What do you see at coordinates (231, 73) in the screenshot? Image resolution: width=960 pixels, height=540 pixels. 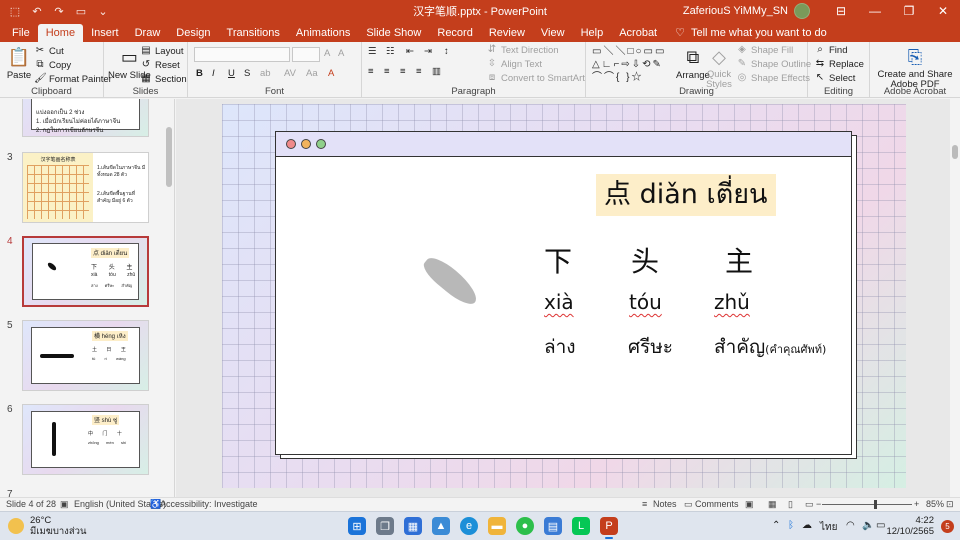 I see `underline-button: U` at bounding box center [231, 73].